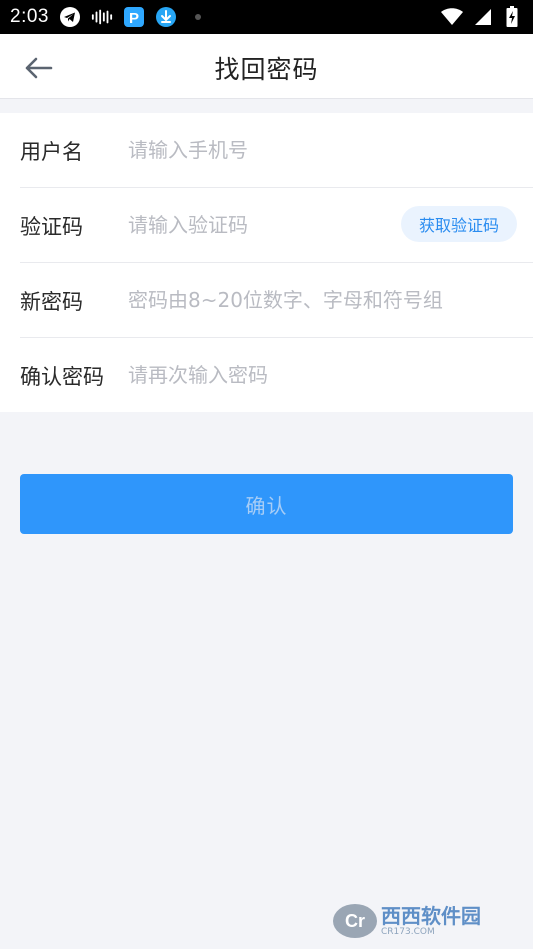  I want to click on watermark-sub-text: CR173.COM, so click(408, 931).